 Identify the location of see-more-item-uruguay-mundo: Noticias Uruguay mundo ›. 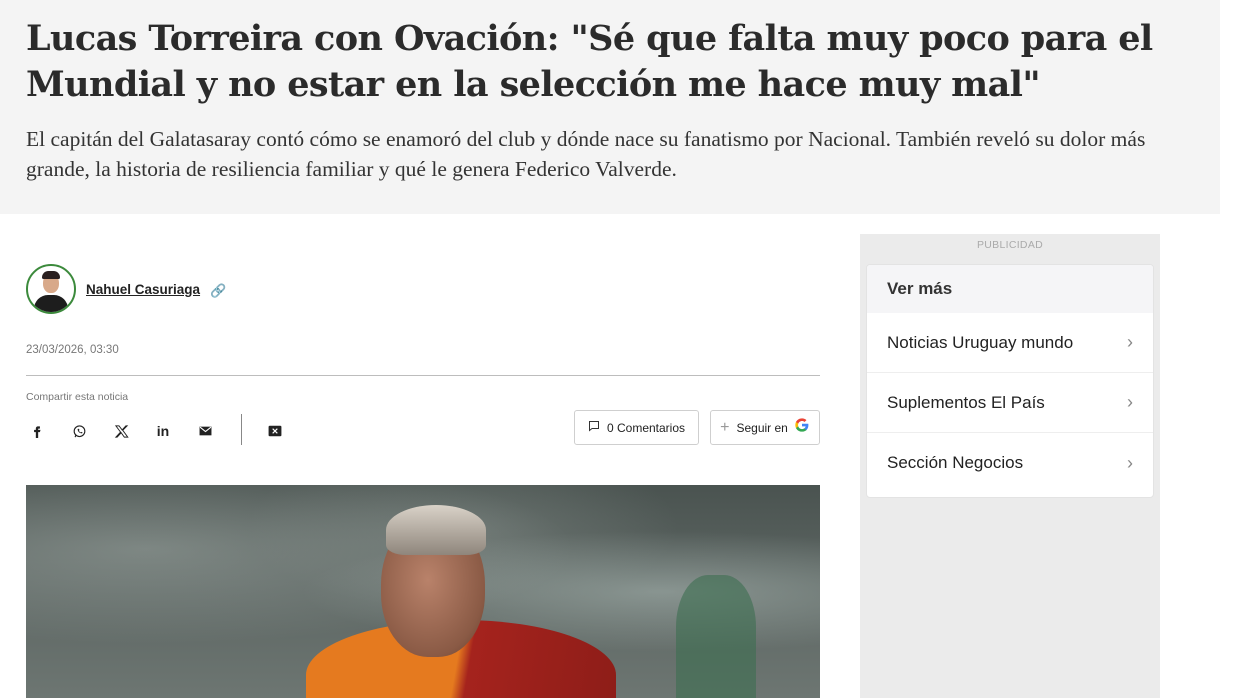
(1010, 343).